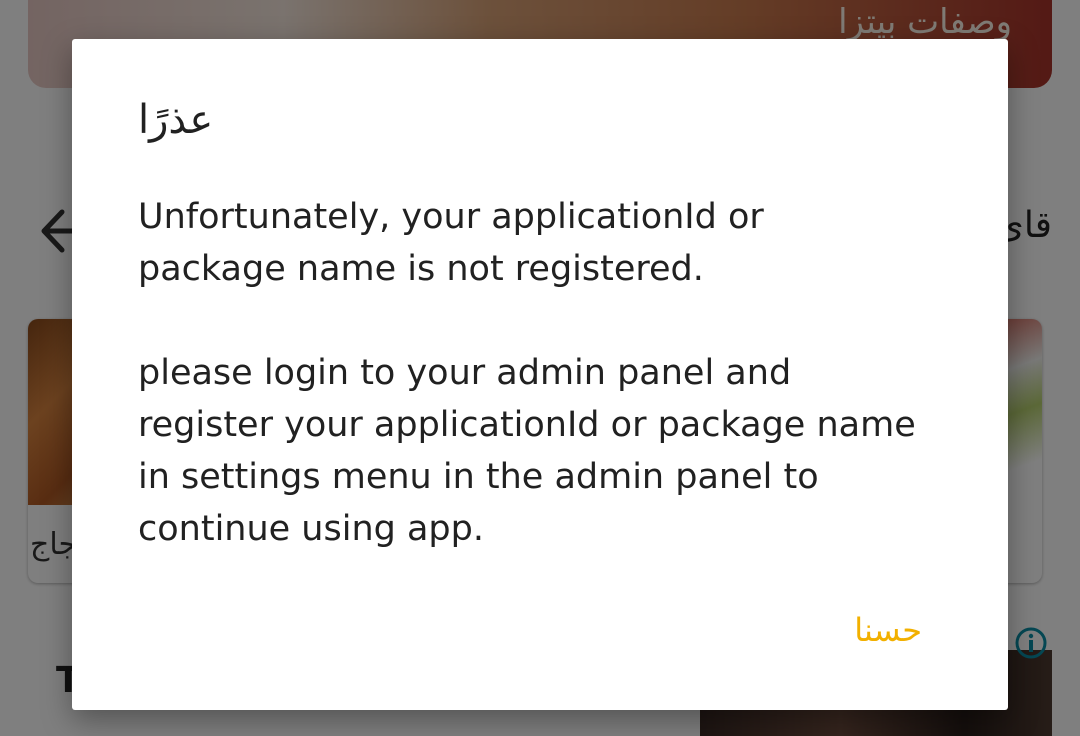  Describe the element at coordinates (888, 630) in the screenshot. I see `ok-button: حسنا` at that location.